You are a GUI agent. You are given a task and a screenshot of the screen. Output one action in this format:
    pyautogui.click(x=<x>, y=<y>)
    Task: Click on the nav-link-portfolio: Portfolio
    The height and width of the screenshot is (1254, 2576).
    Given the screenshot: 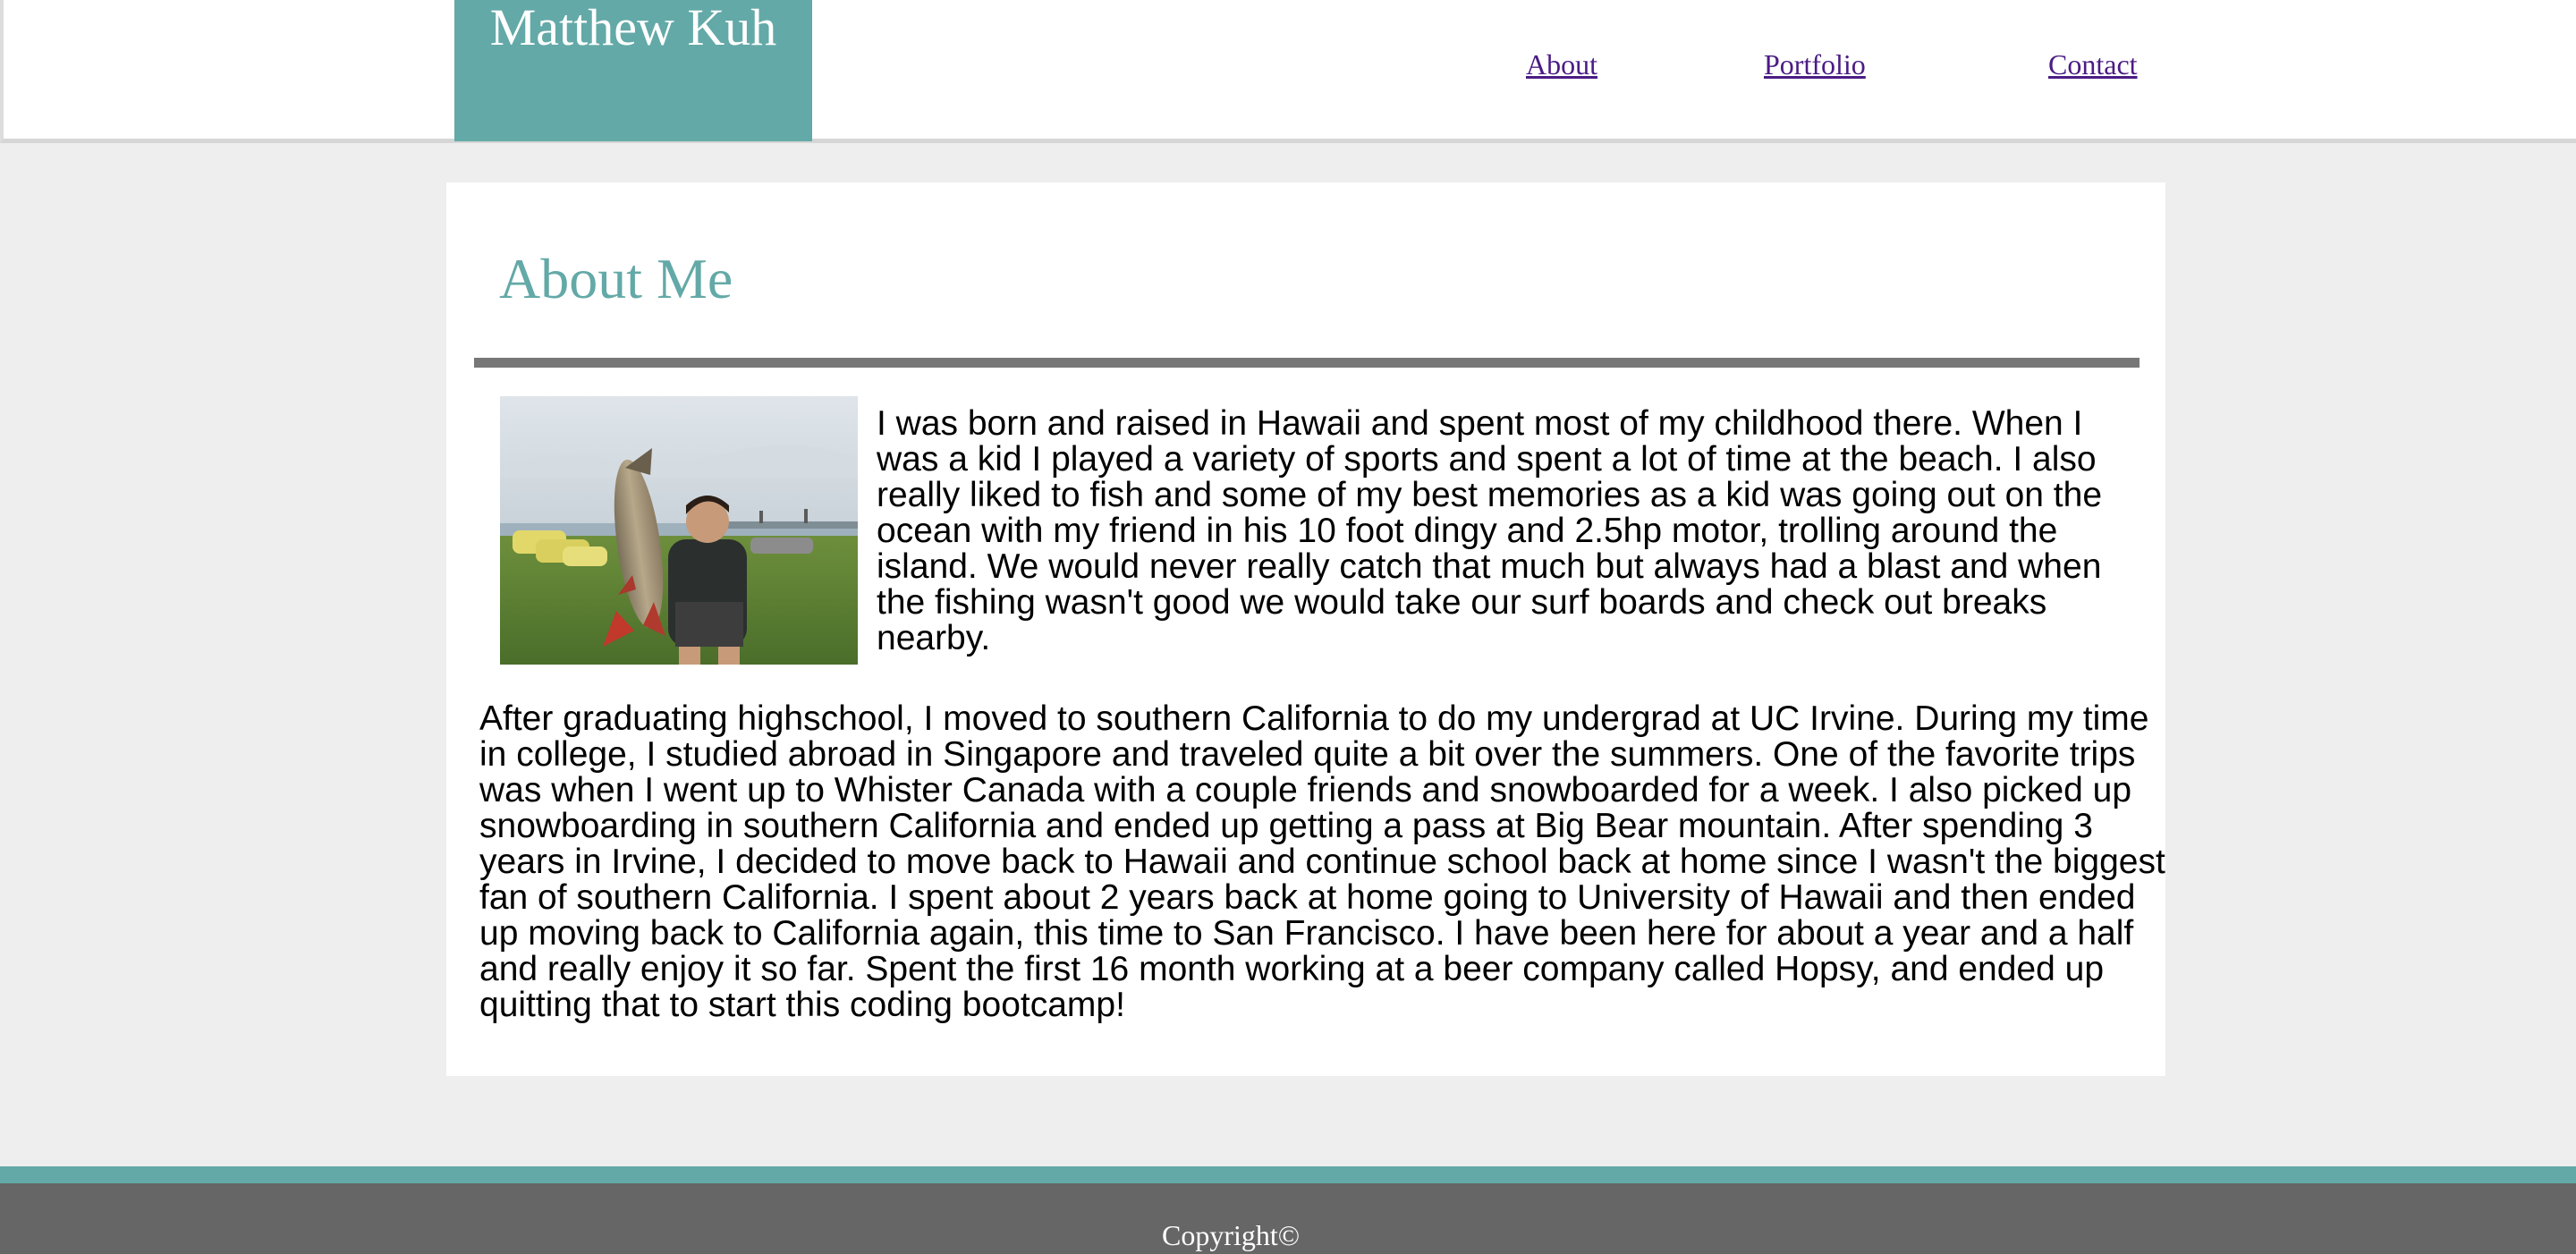 What is the action you would take?
    pyautogui.click(x=1815, y=64)
    